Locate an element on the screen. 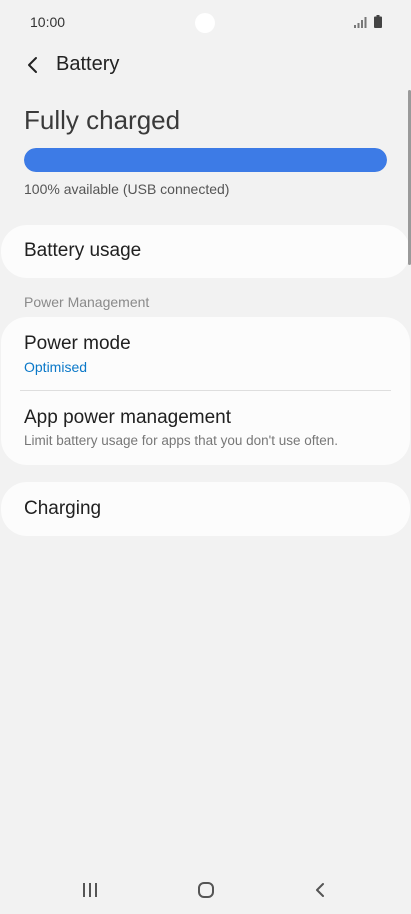 This screenshot has width=411, height=914. battery-usage-label: Battery usage is located at coordinates (83, 250).